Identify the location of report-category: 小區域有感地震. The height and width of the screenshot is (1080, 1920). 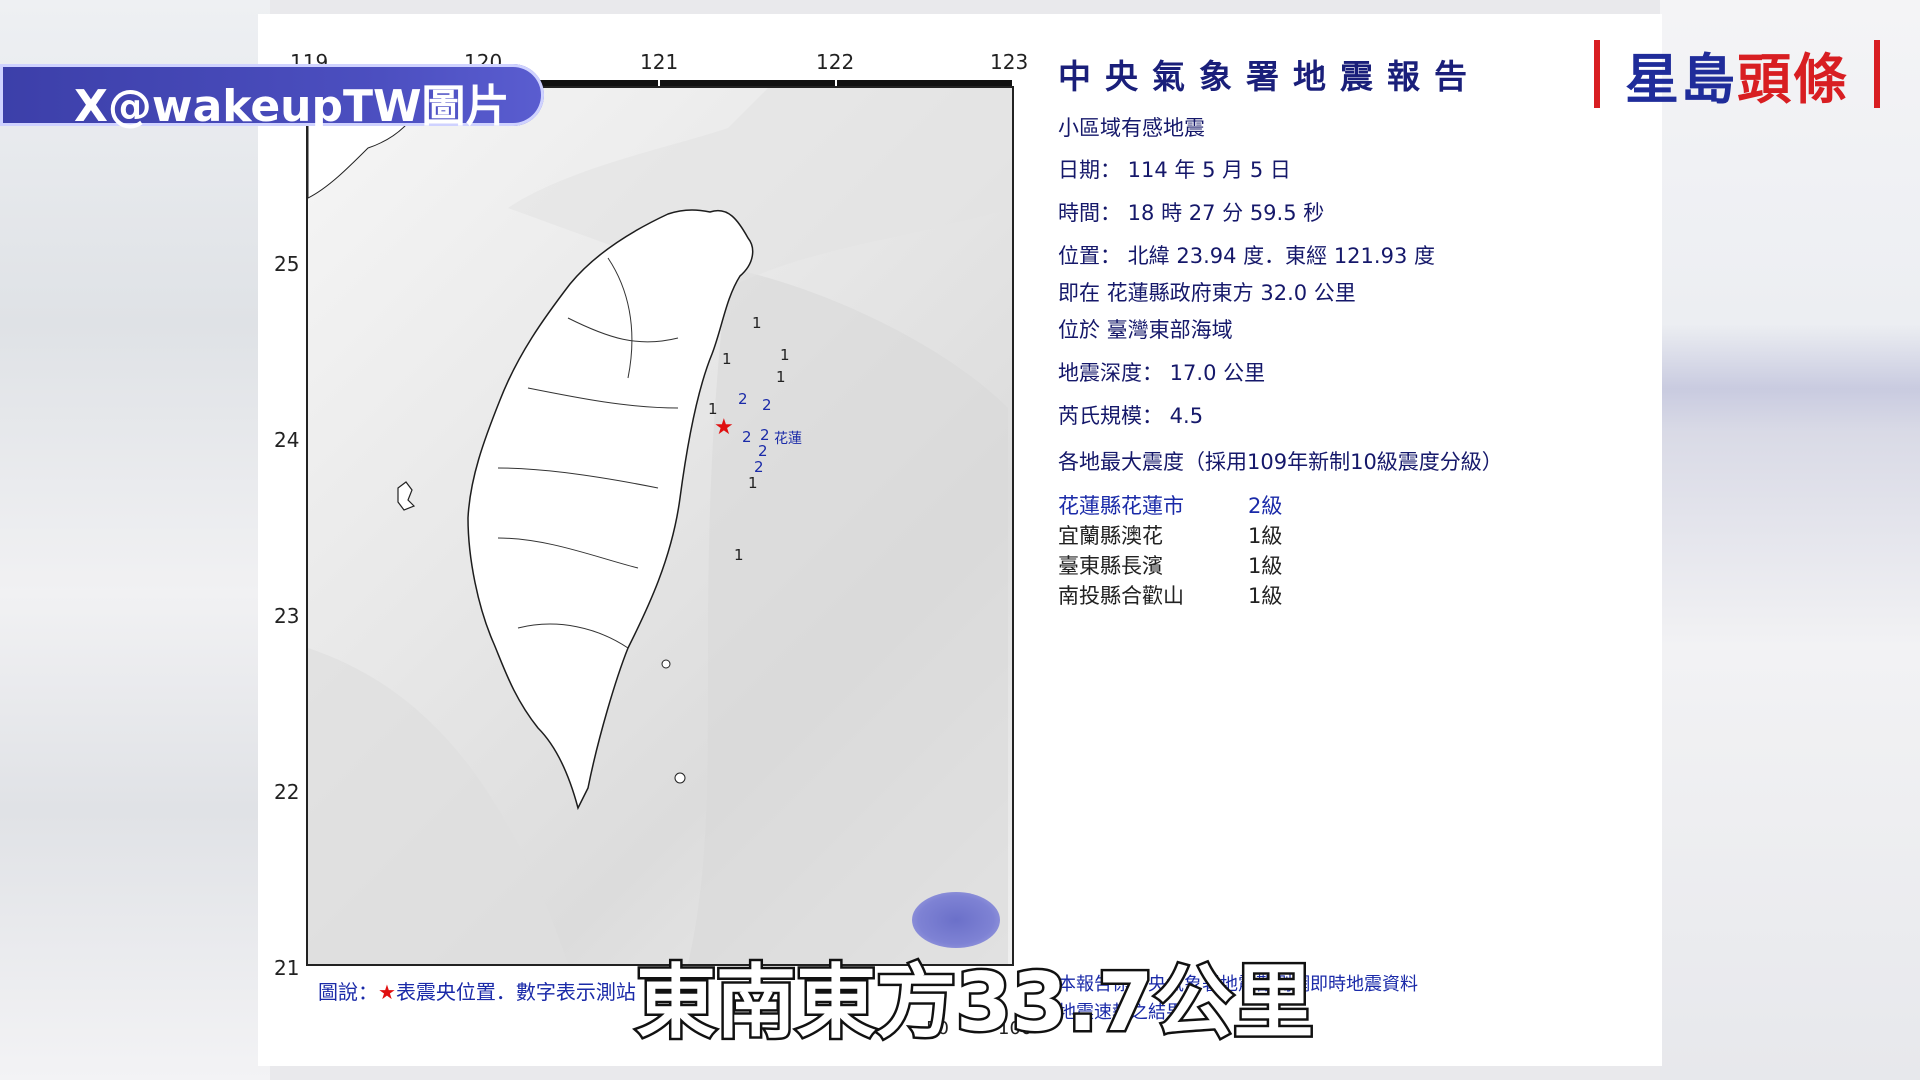
(1131, 128).